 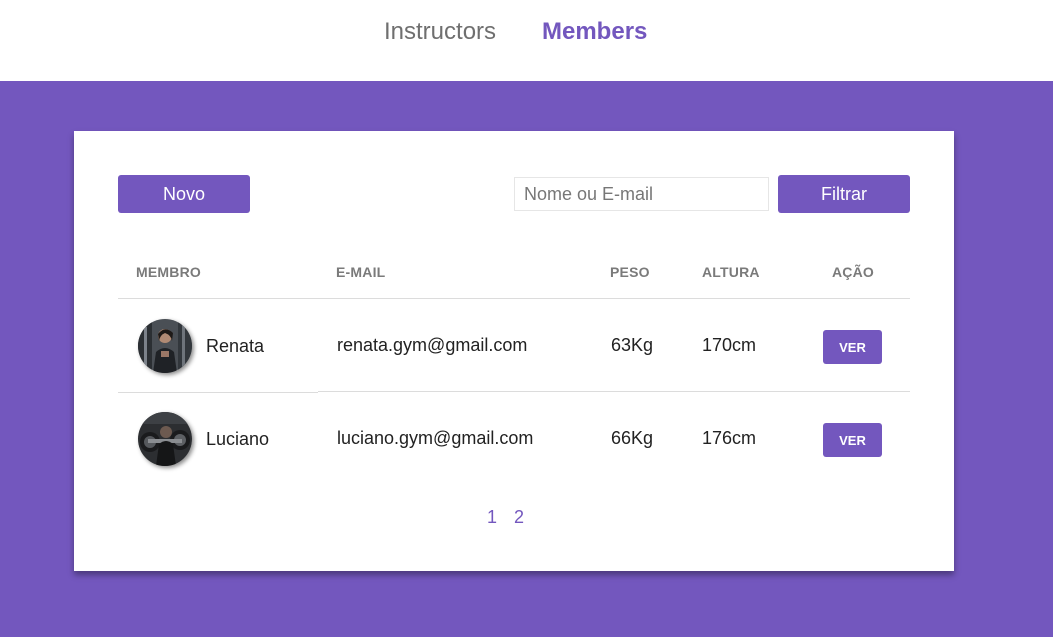 I want to click on column-header-action: AÇÃO, so click(x=853, y=272).